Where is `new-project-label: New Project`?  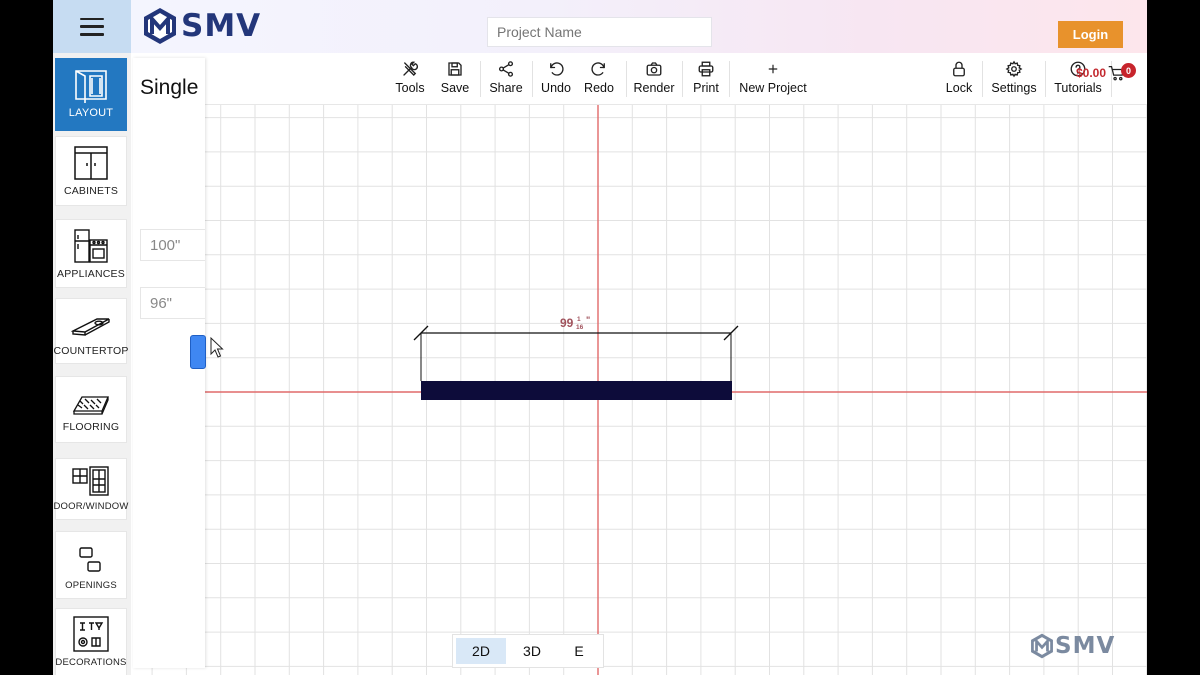
new-project-label: New Project is located at coordinates (773, 88).